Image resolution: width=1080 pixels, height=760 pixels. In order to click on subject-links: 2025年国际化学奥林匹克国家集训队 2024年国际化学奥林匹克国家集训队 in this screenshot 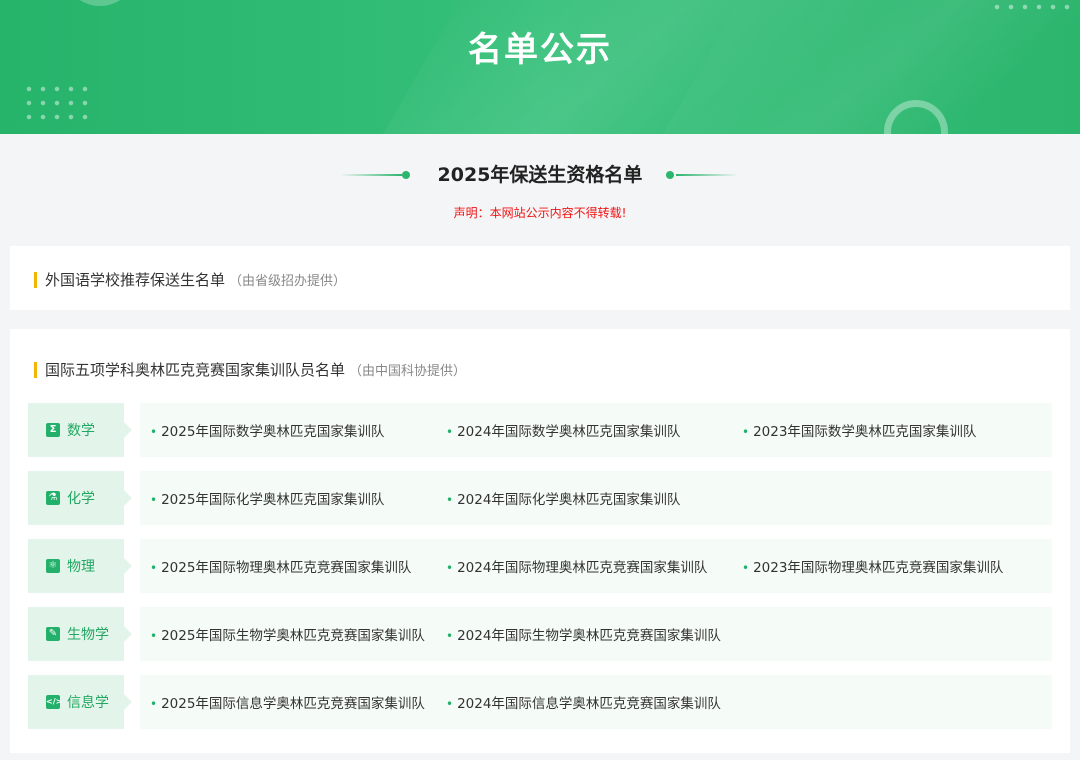, I will do `click(596, 498)`.